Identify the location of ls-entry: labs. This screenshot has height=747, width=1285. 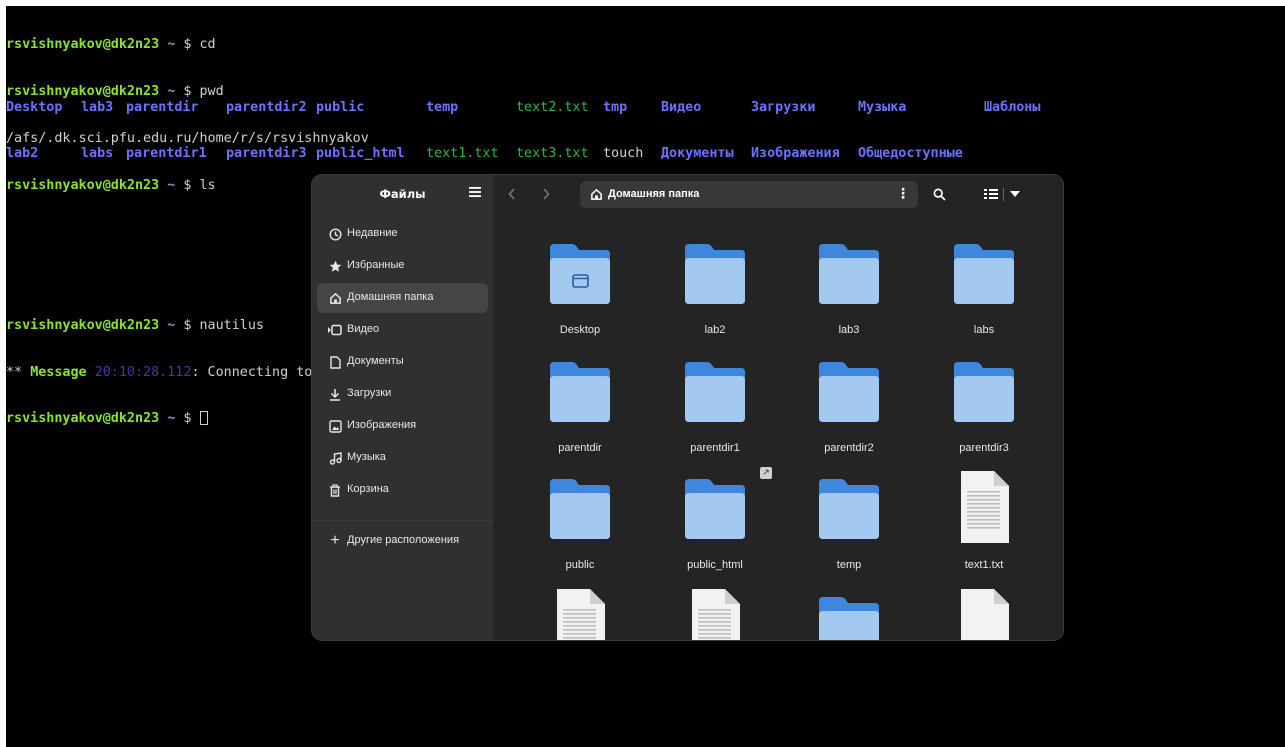
(97, 154).